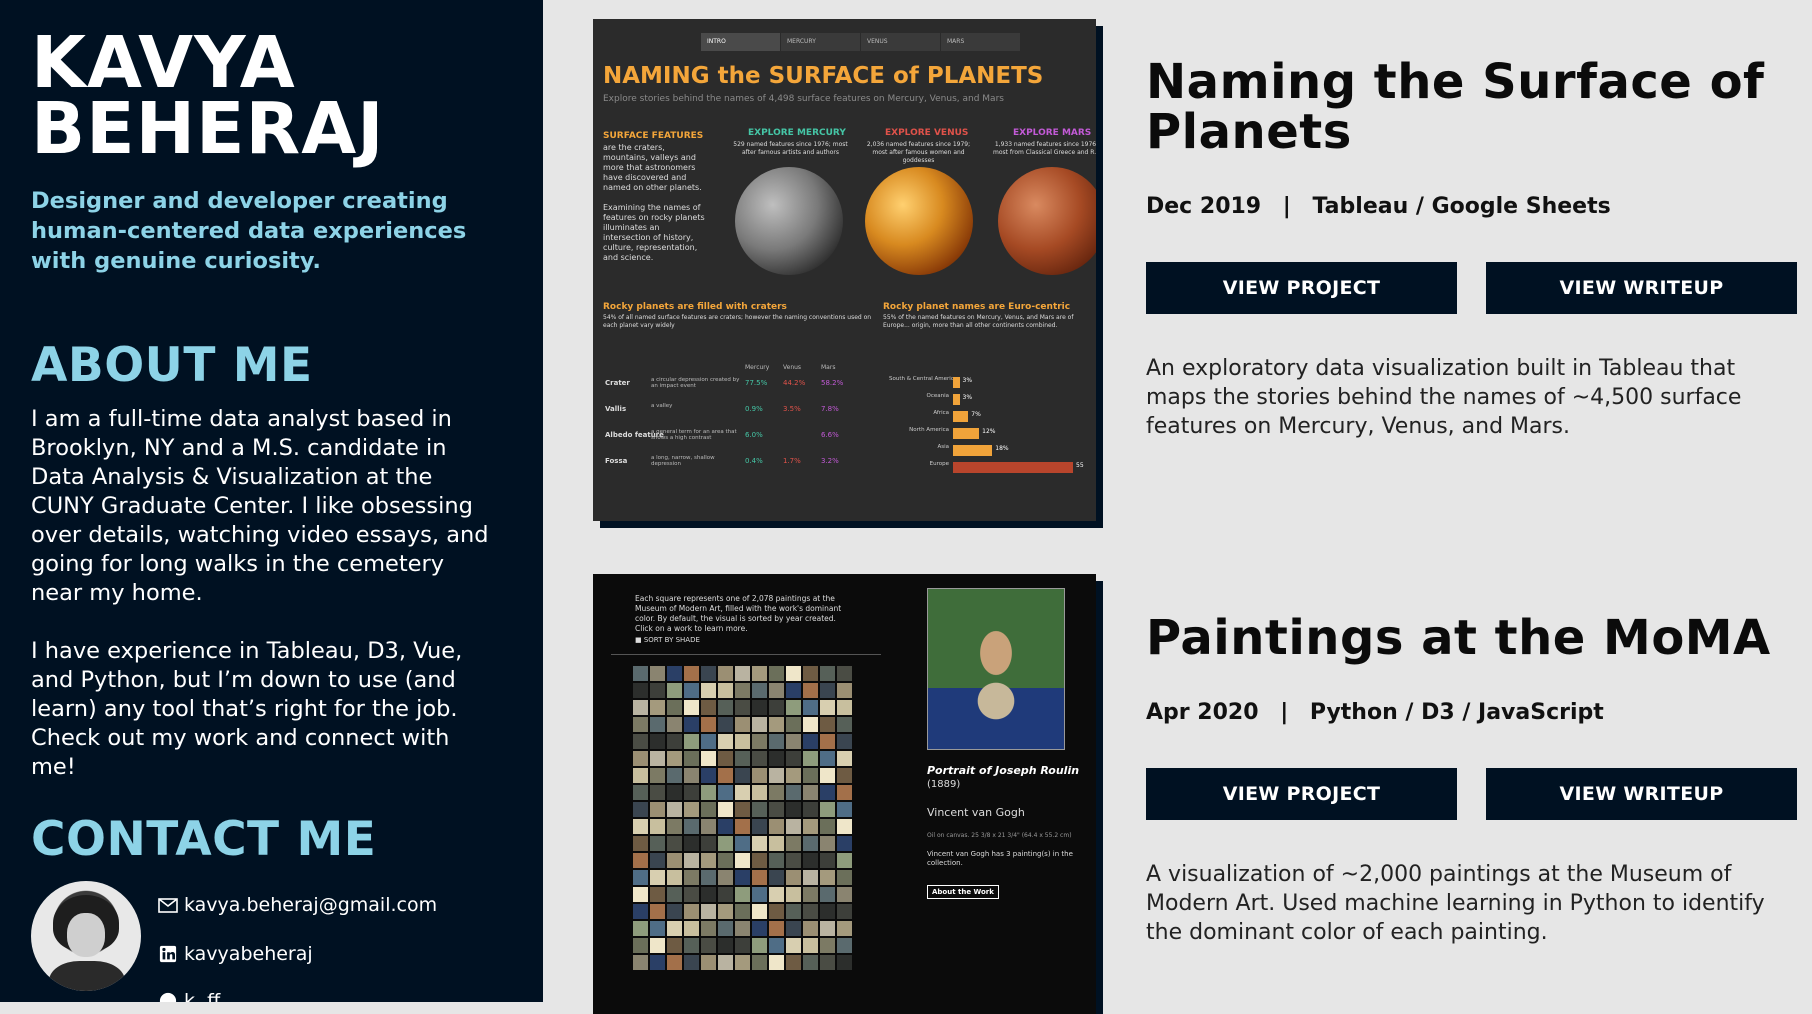 This screenshot has width=1812, height=1014. Describe the element at coordinates (1641, 288) in the screenshot. I see `view-writeup-1-button: VIEW WRITEUP` at that location.